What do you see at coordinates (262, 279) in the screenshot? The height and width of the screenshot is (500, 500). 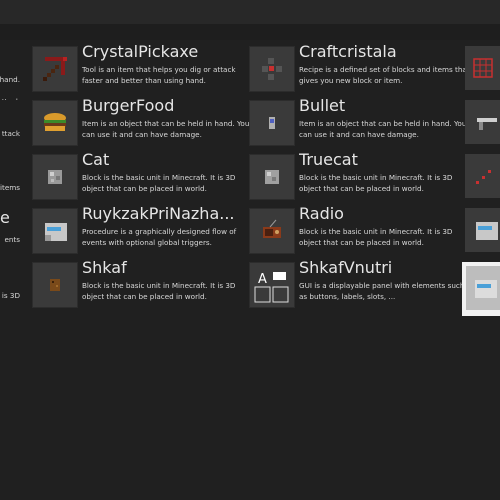 I see `svg-text: A` at bounding box center [262, 279].